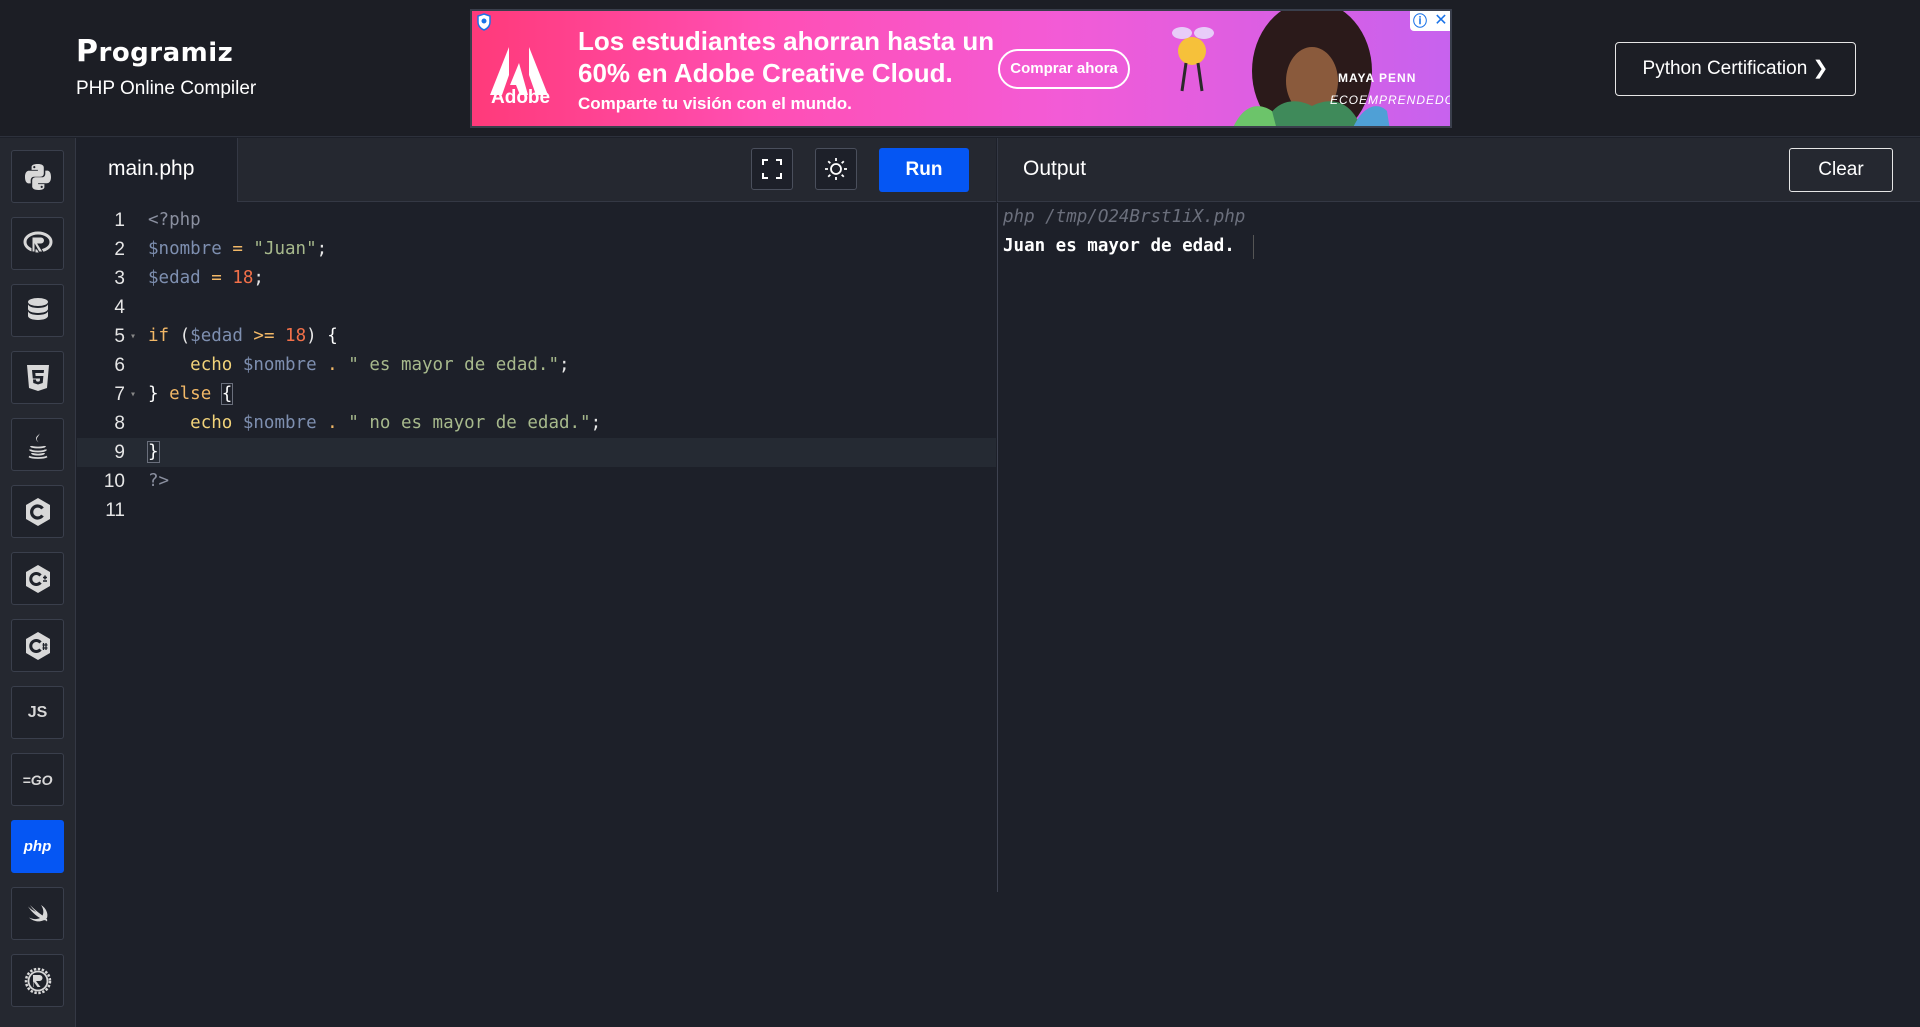 This screenshot has height=1027, width=1920. What do you see at coordinates (1420, 21) in the screenshot?
I see `ad-info-icon: ⓘ` at bounding box center [1420, 21].